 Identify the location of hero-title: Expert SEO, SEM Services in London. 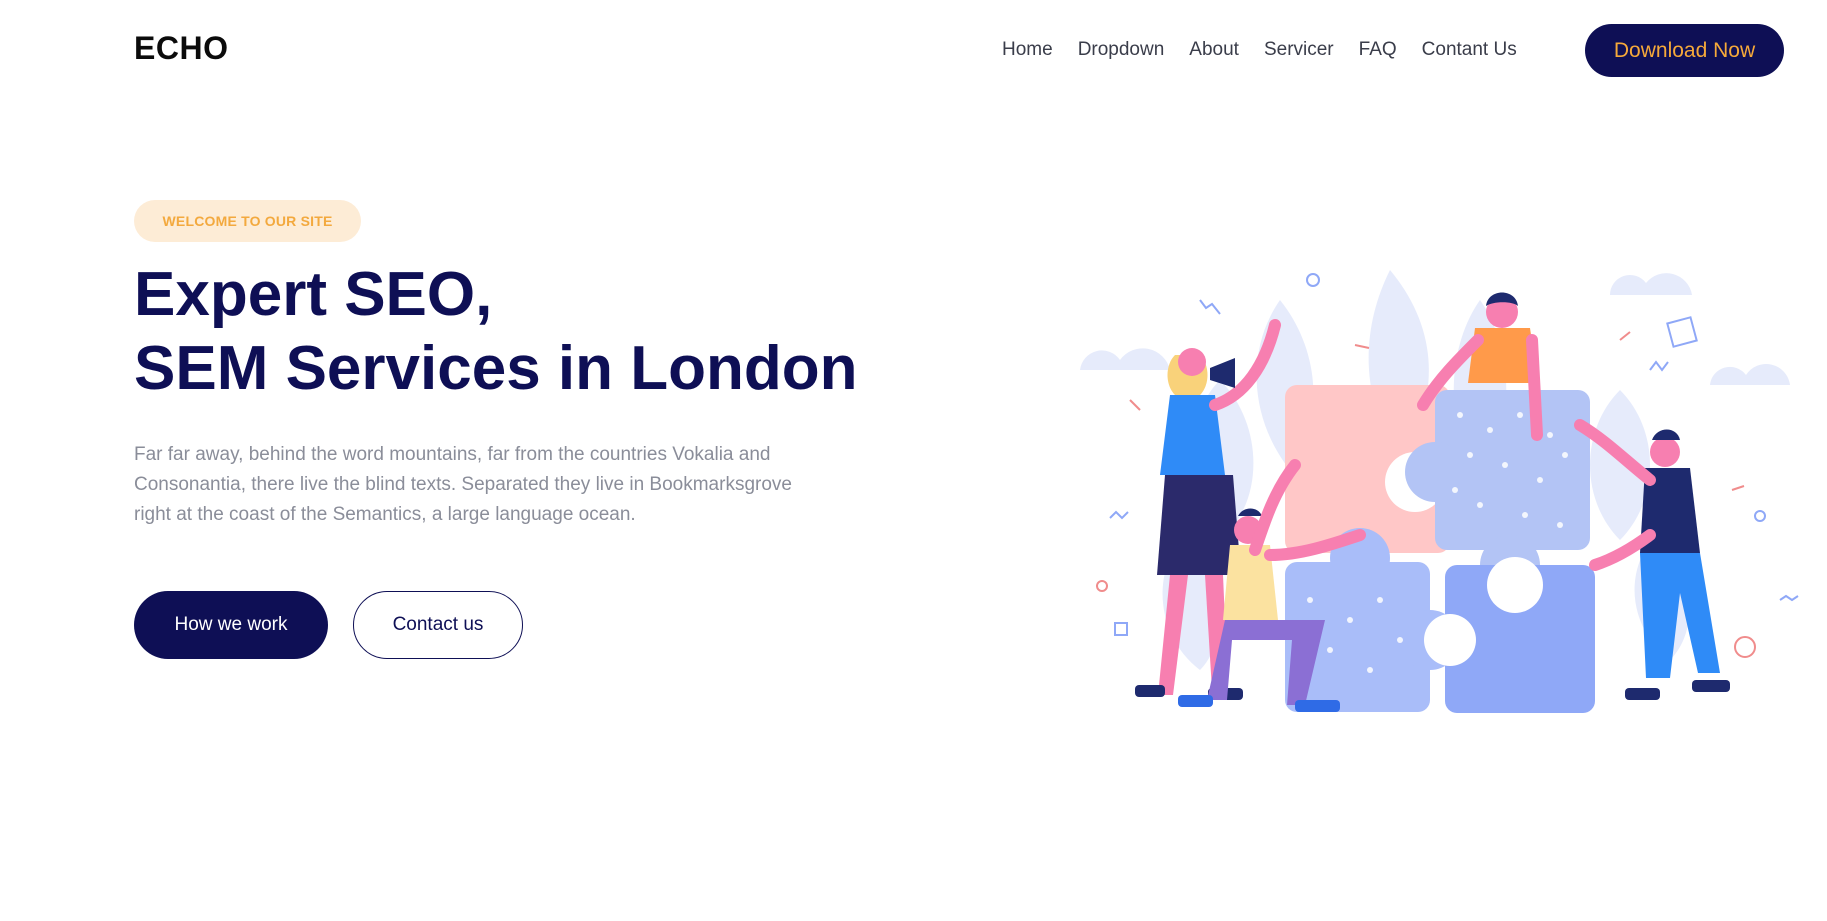
(495, 332).